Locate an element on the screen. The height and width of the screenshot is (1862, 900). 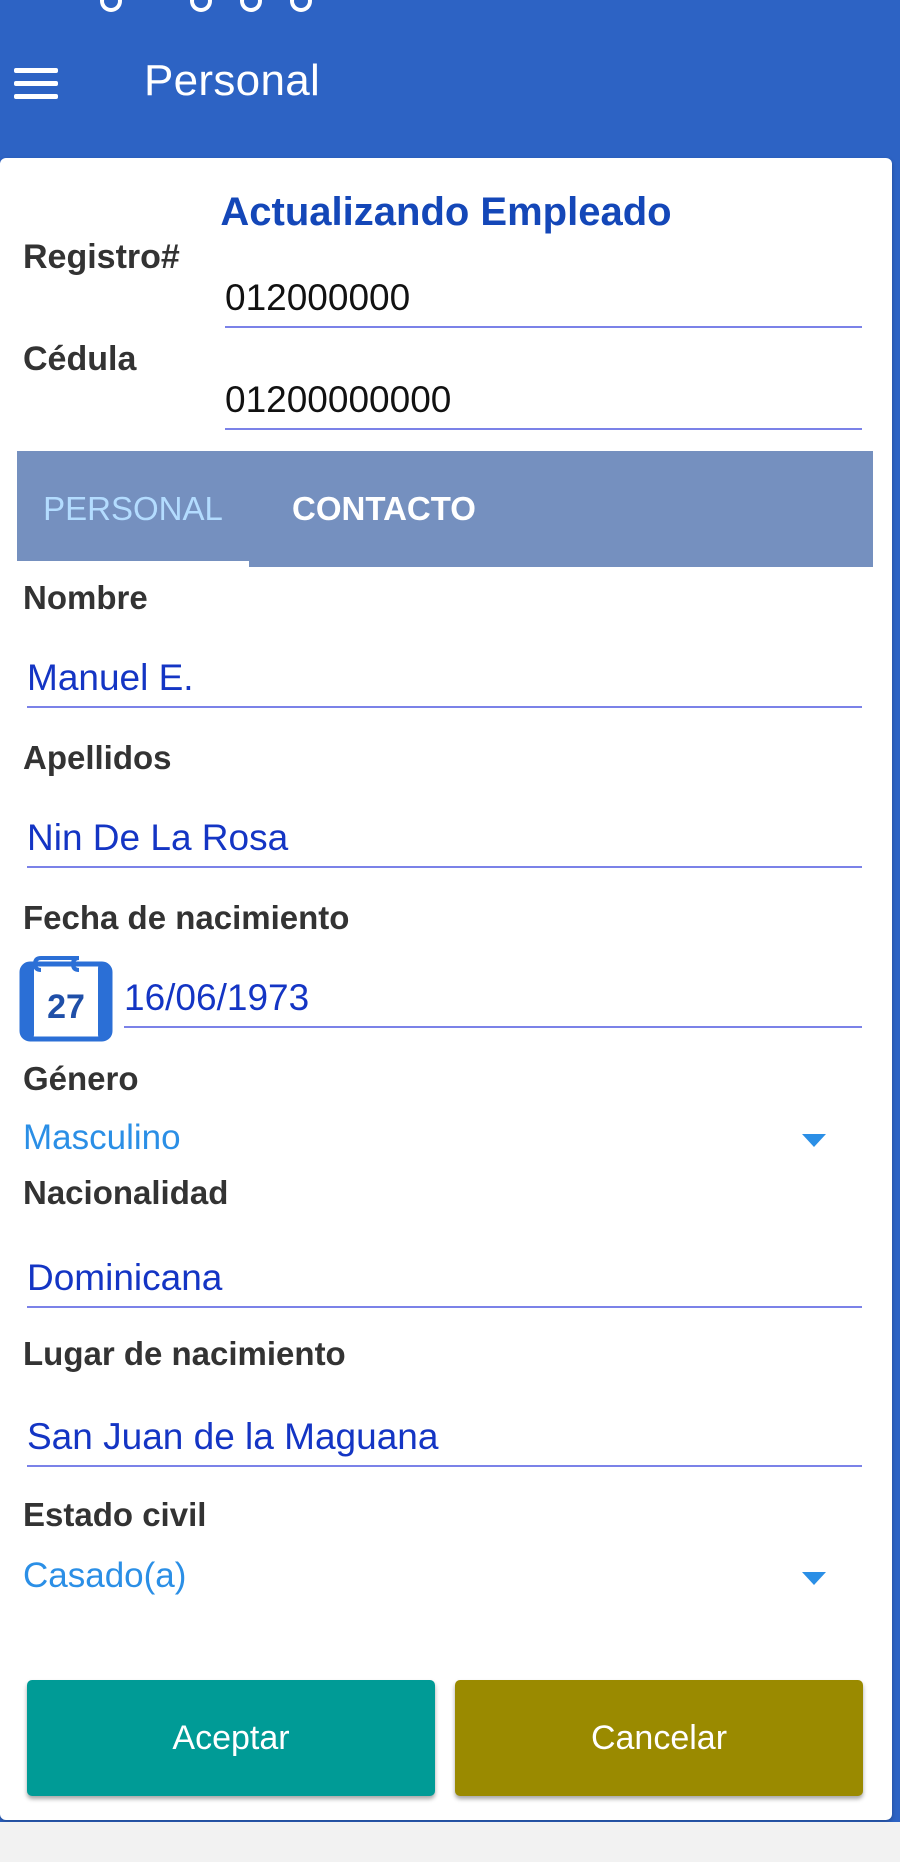
lugar-nacimiento-input is located at coordinates (444, 1438).